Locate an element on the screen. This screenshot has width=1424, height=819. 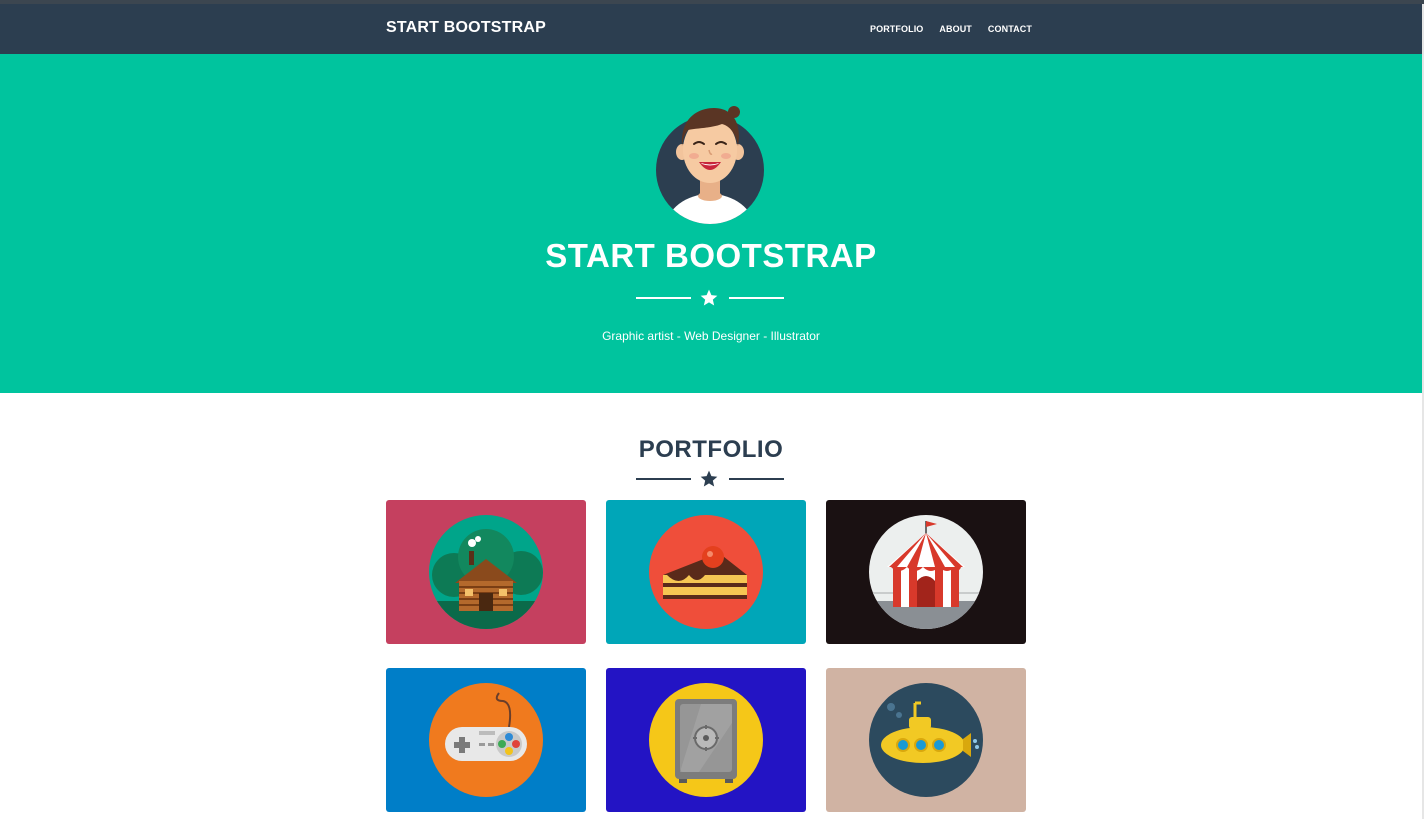
nav-links: PORTFOLIO ABOUT CONTACT is located at coordinates (951, 29).